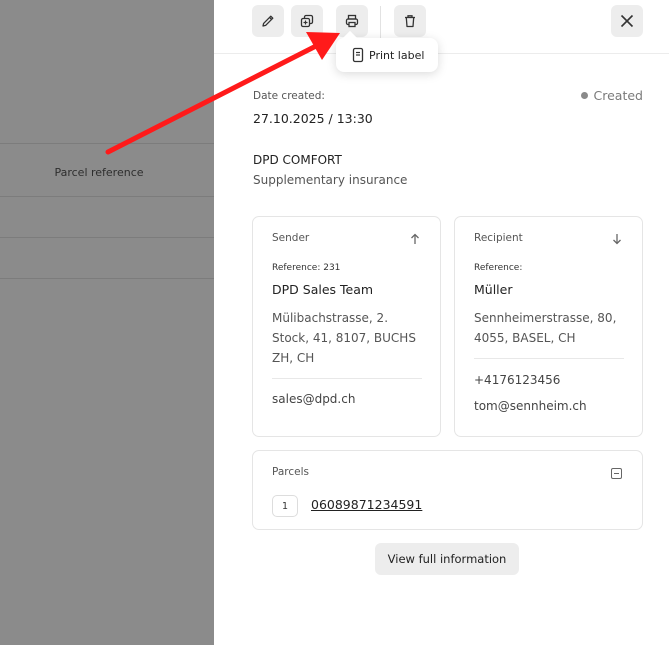 The image size is (669, 645). I want to click on duplicate-icon, so click(307, 21).